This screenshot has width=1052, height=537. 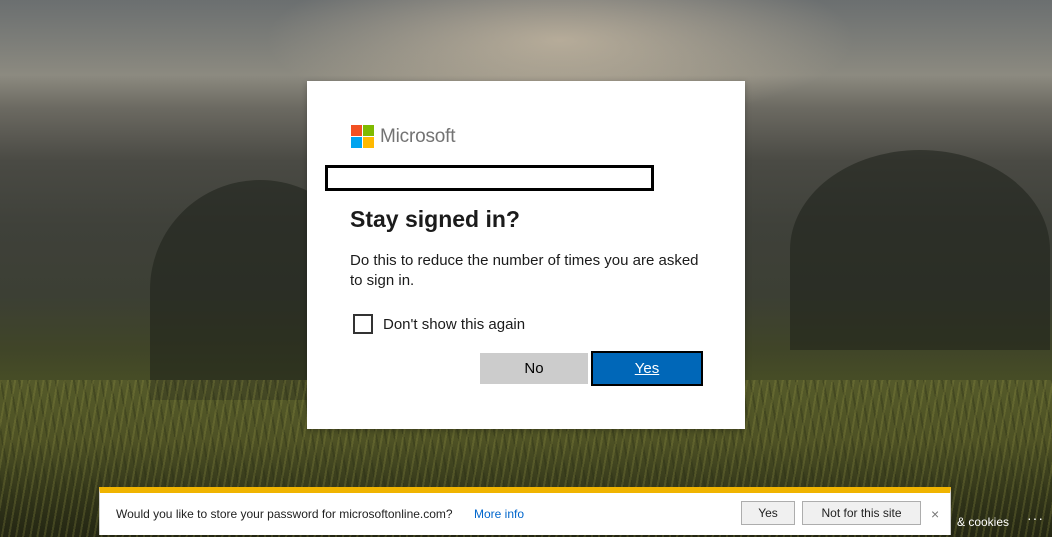 I want to click on close-icon: ×, so click(x=935, y=514).